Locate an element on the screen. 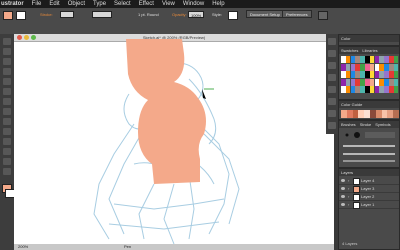 The height and width of the screenshot is (250, 400). stroke-swatch is located at coordinates (21, 15).